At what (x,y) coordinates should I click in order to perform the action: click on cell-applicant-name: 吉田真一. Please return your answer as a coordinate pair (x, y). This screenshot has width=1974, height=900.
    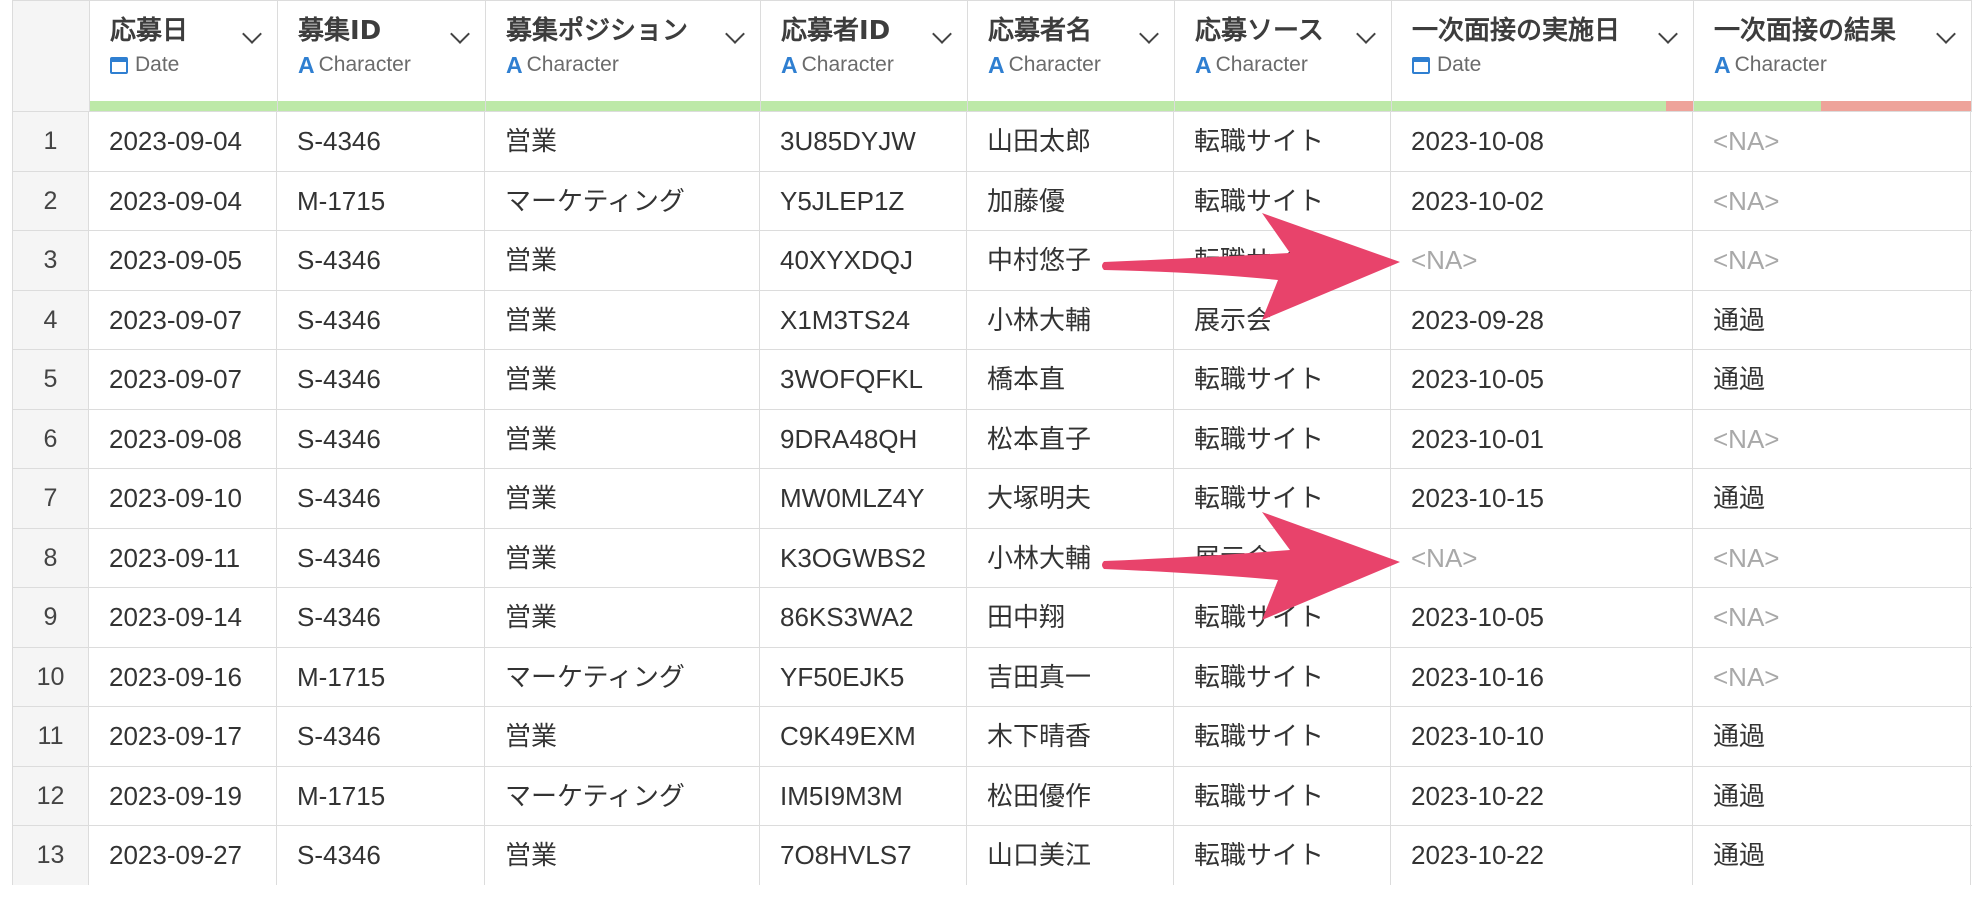
    Looking at the image, I should click on (1070, 676).